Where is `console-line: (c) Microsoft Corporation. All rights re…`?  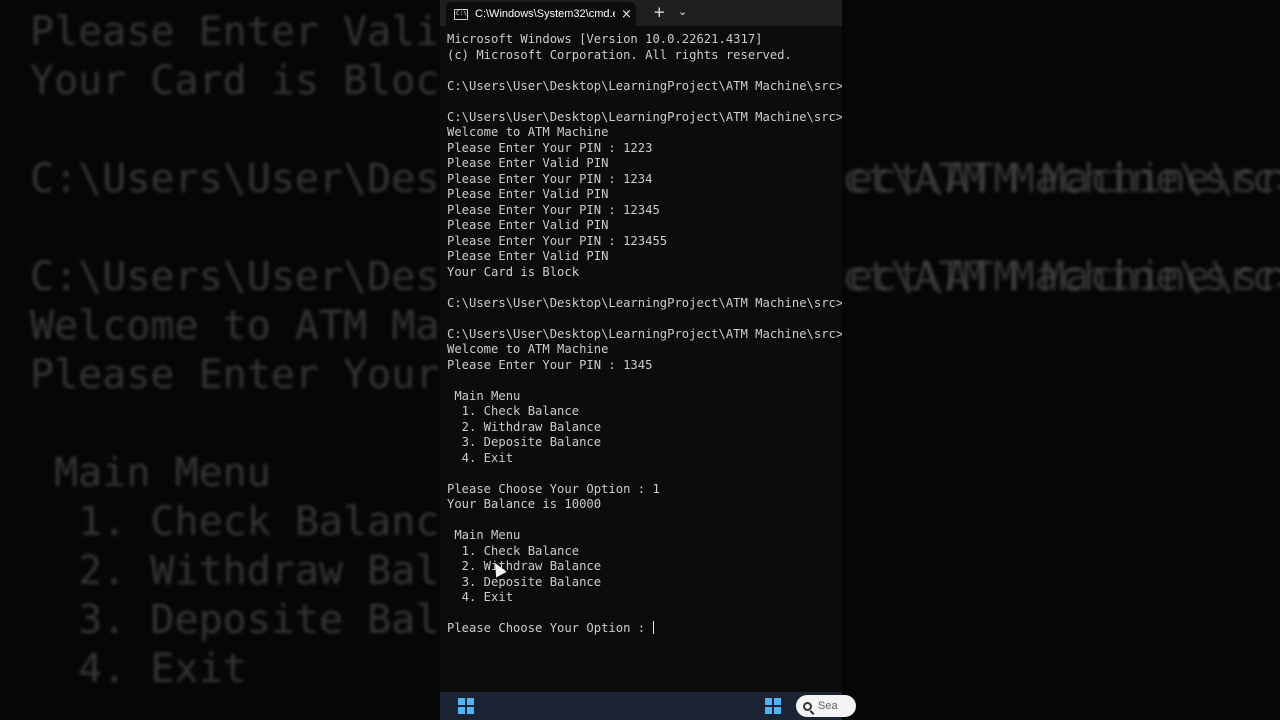
console-line: (c) Microsoft Corporation. All rights re… is located at coordinates (619, 54).